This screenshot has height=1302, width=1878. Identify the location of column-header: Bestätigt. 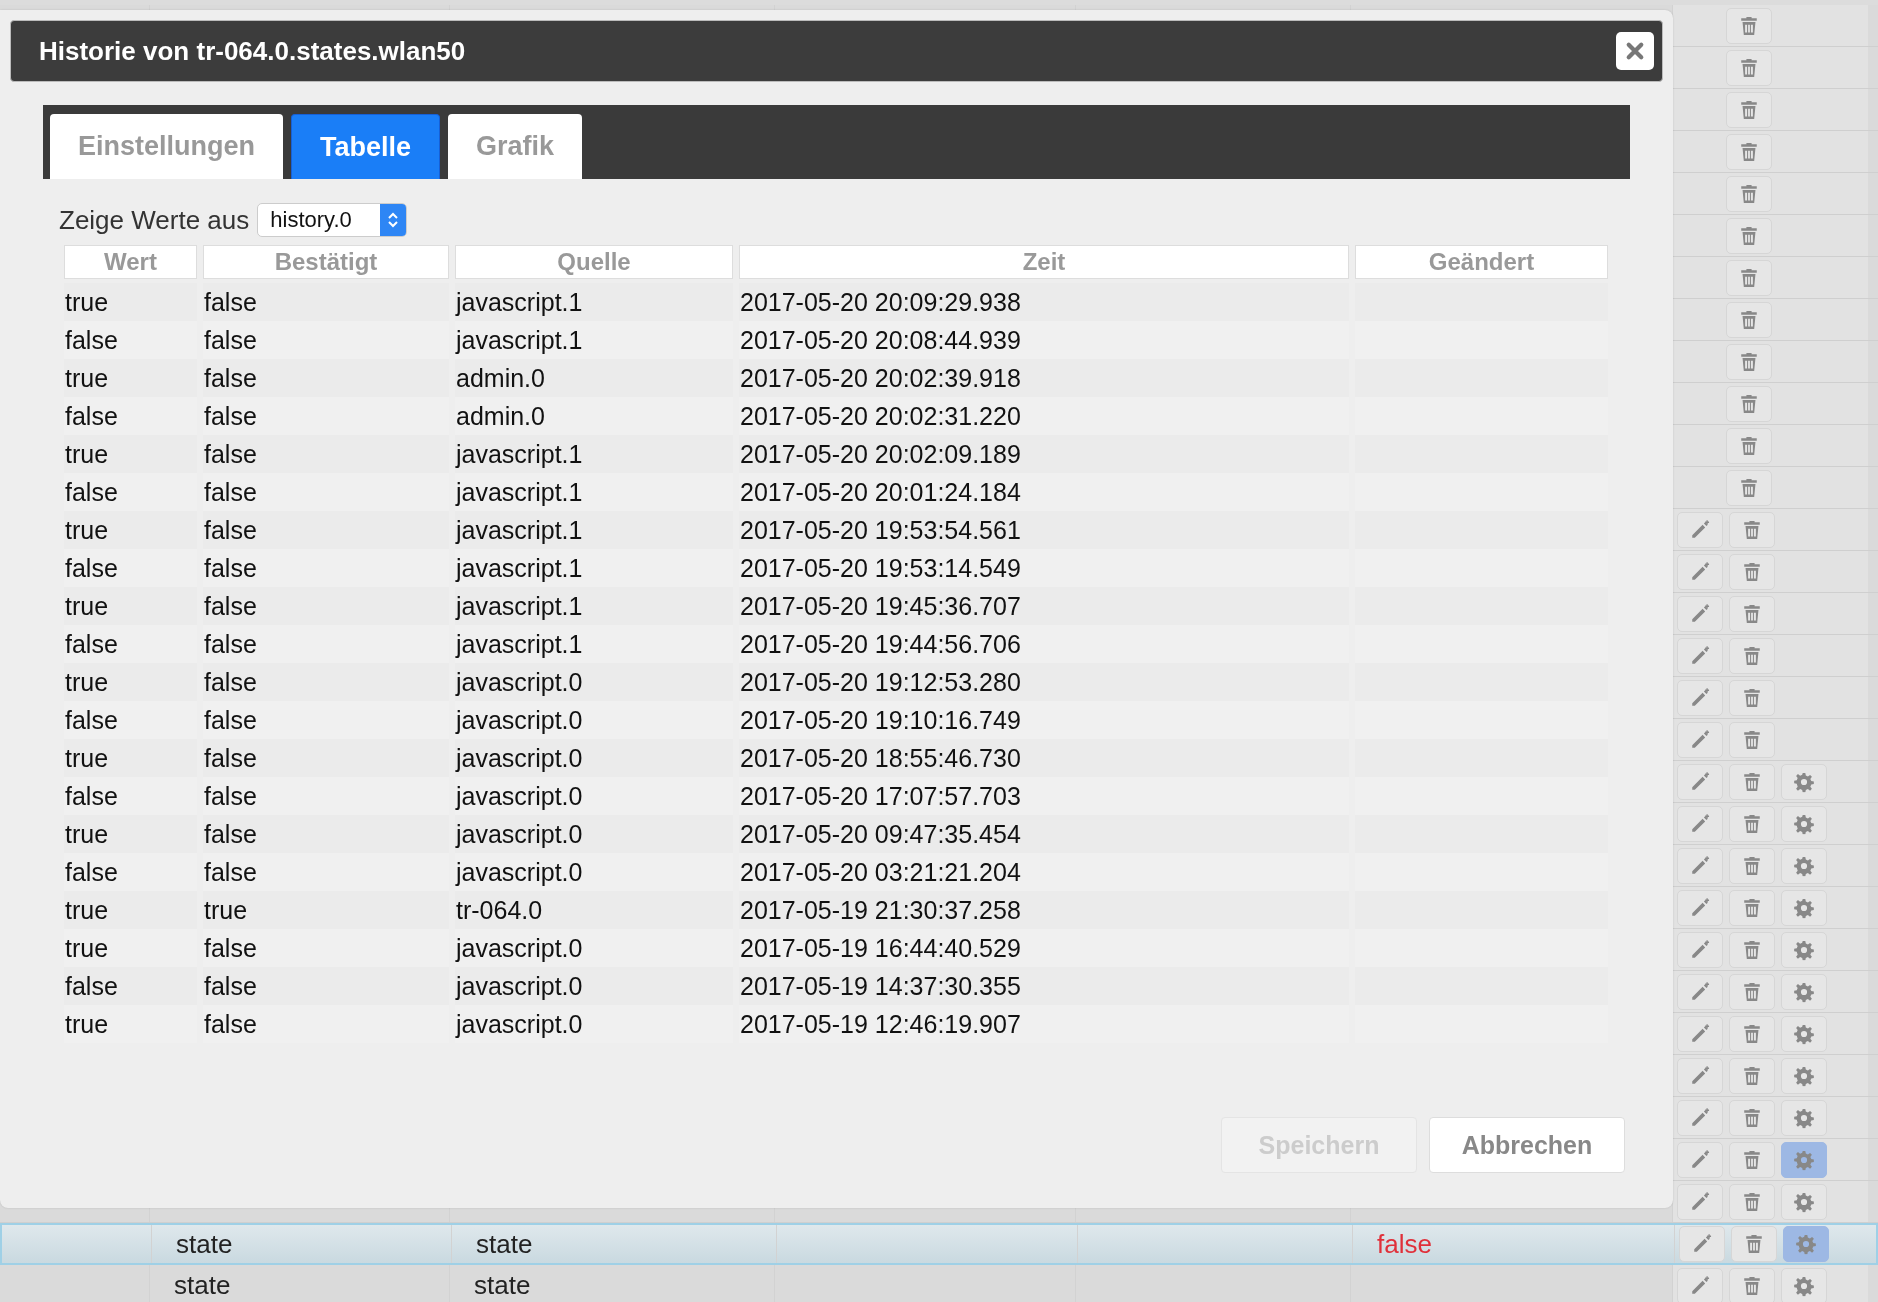
(326, 262).